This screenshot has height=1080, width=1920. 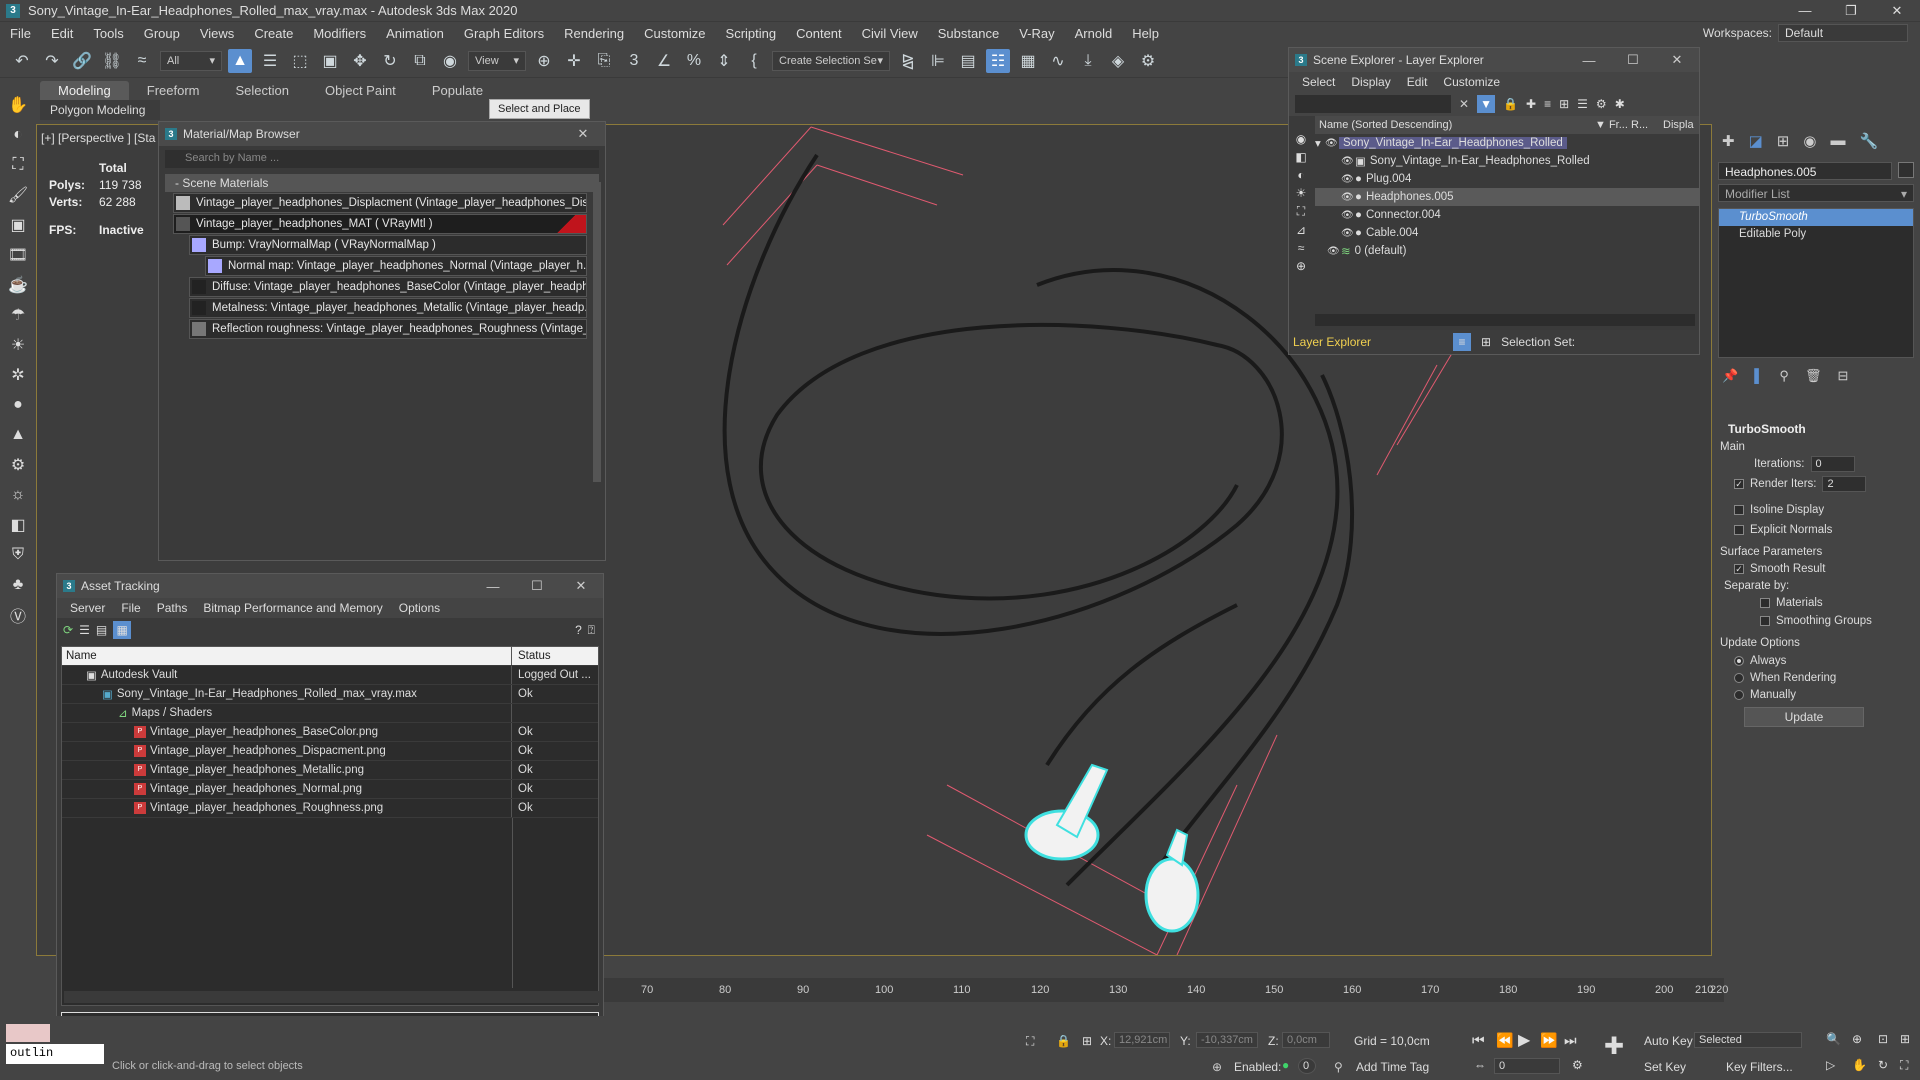 I want to click on modify-tab-icon: ◪, so click(x=1756, y=141).